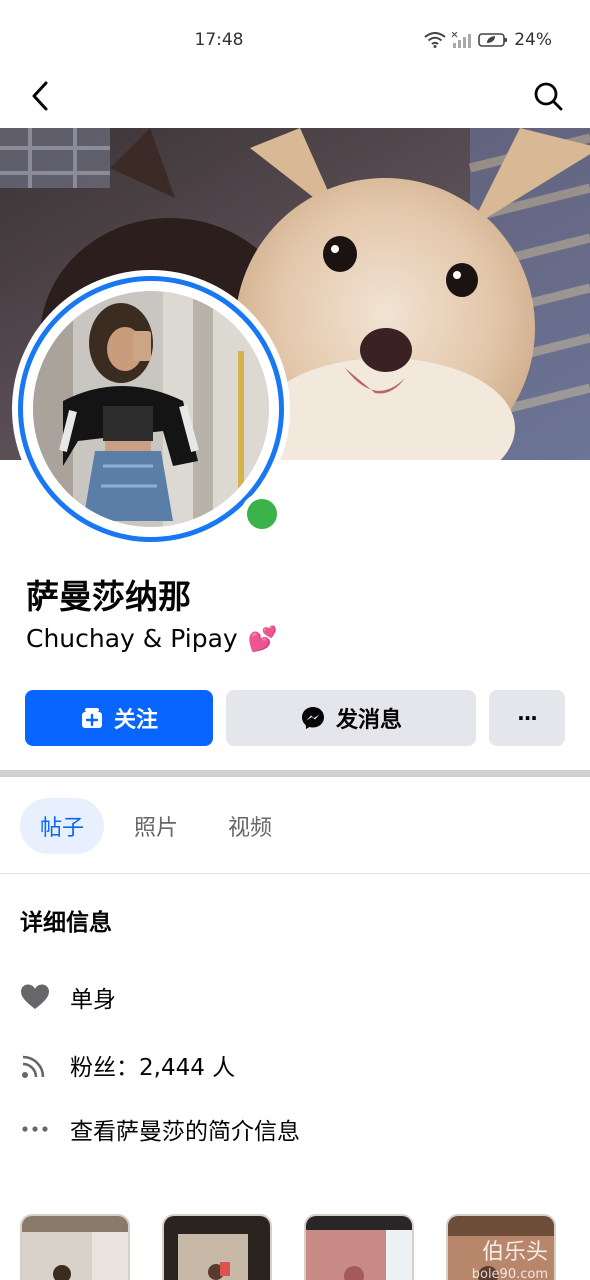  I want to click on profile-action-buttons: 关注 发消息 ···, so click(295, 718).